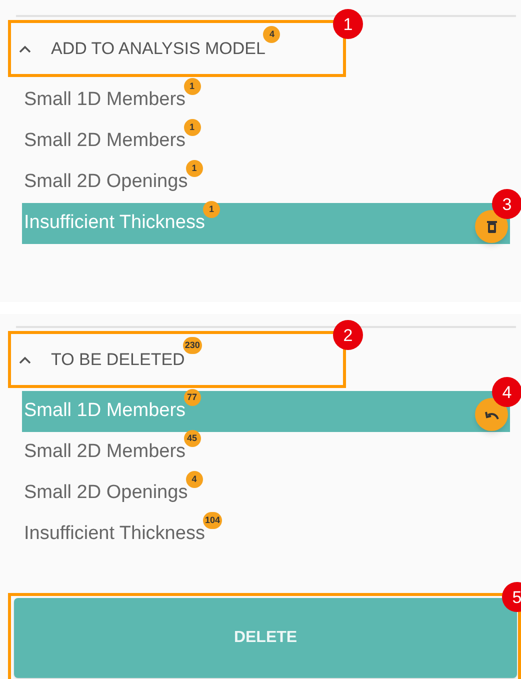  I want to click on count-badge: 104, so click(212, 520).